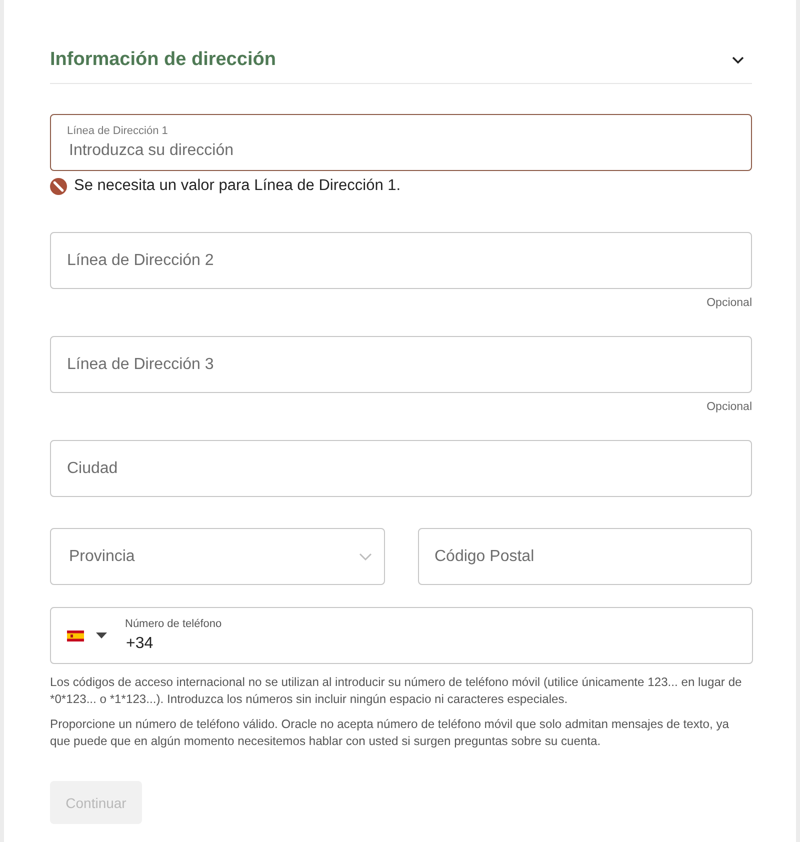 The width and height of the screenshot is (800, 842). I want to click on text-field: Ciudad, so click(401, 468).